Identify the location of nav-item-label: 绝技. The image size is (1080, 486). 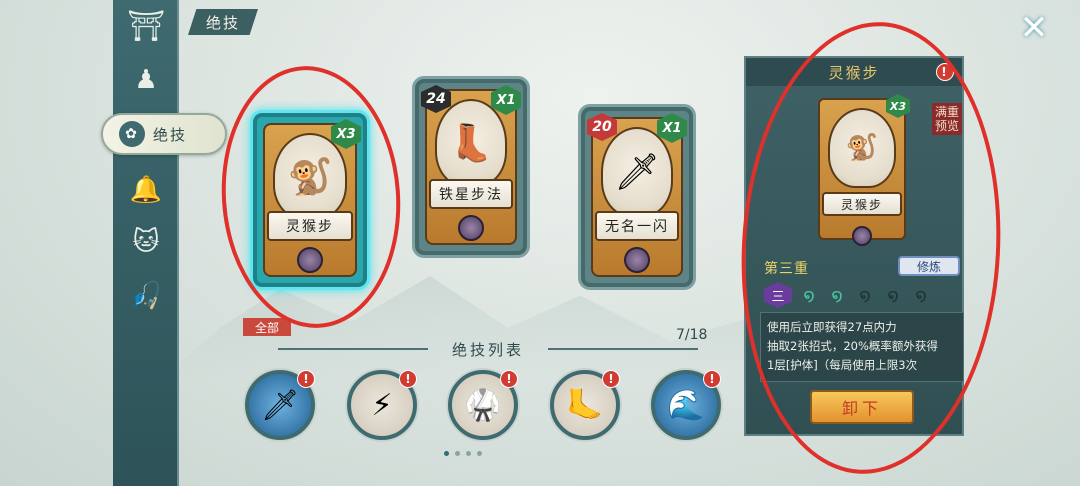
(170, 134).